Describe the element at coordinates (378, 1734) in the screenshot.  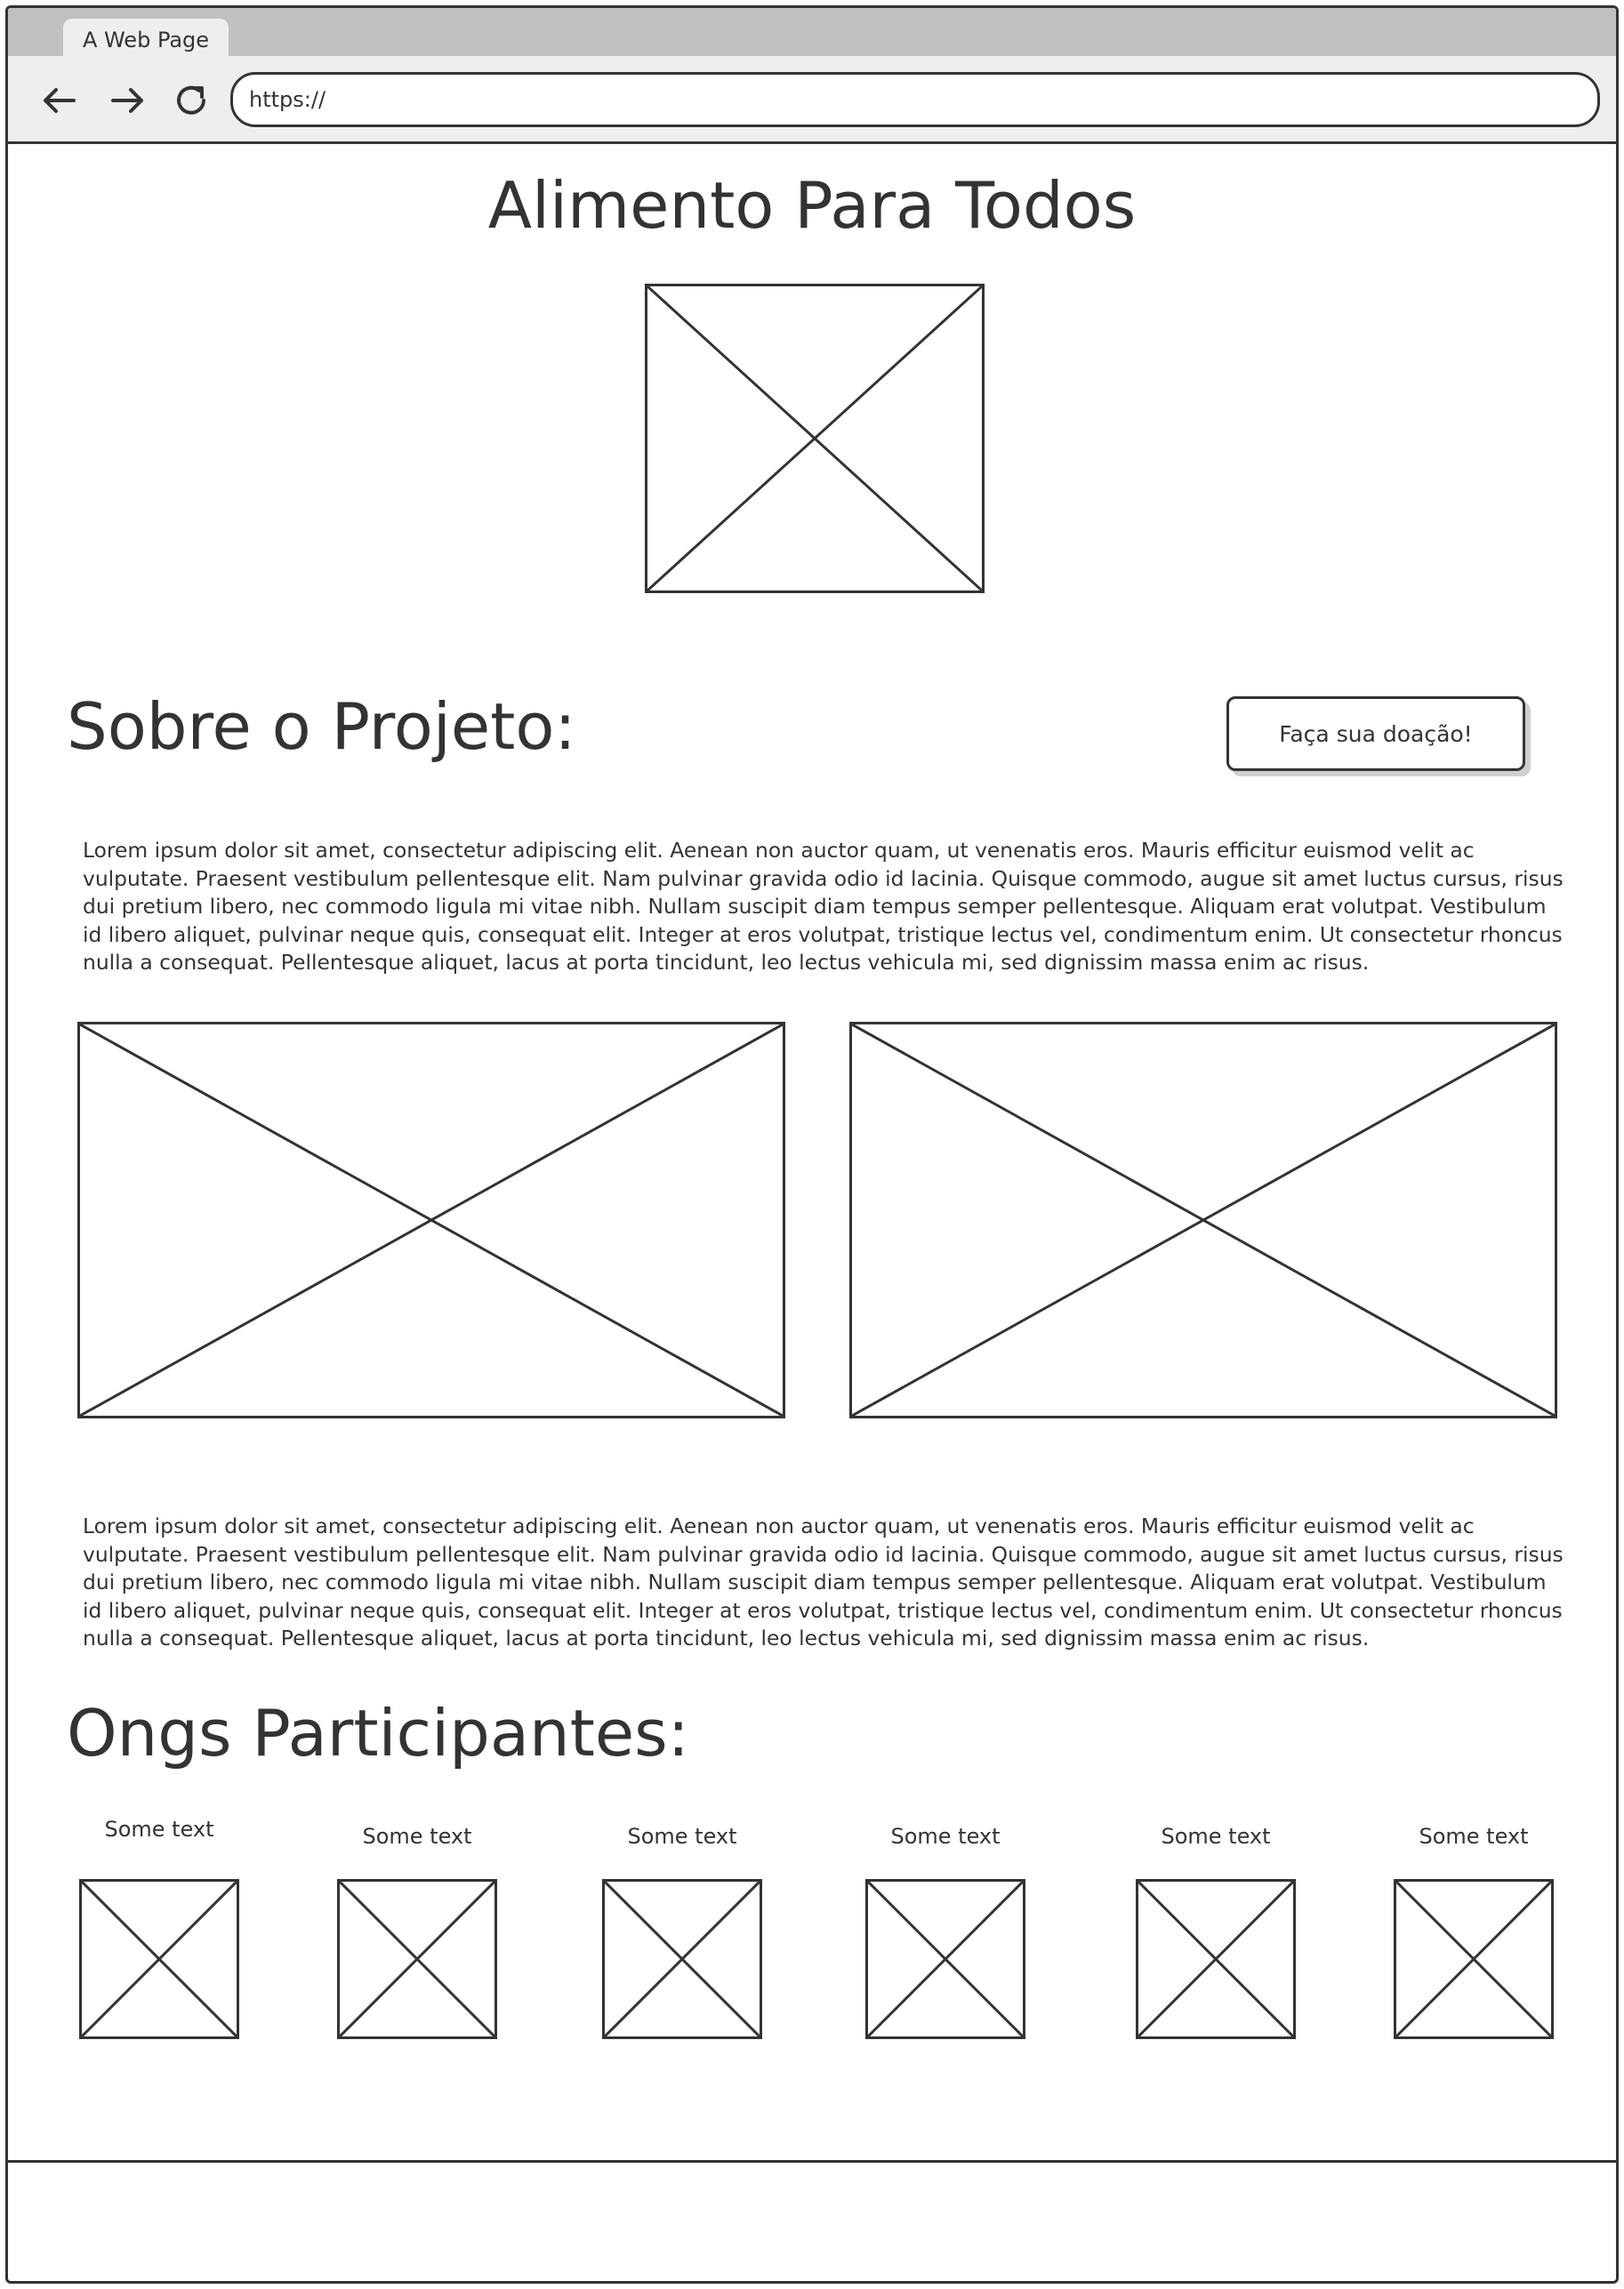
I see `ongs-heading: Ongs Participantes:` at that location.